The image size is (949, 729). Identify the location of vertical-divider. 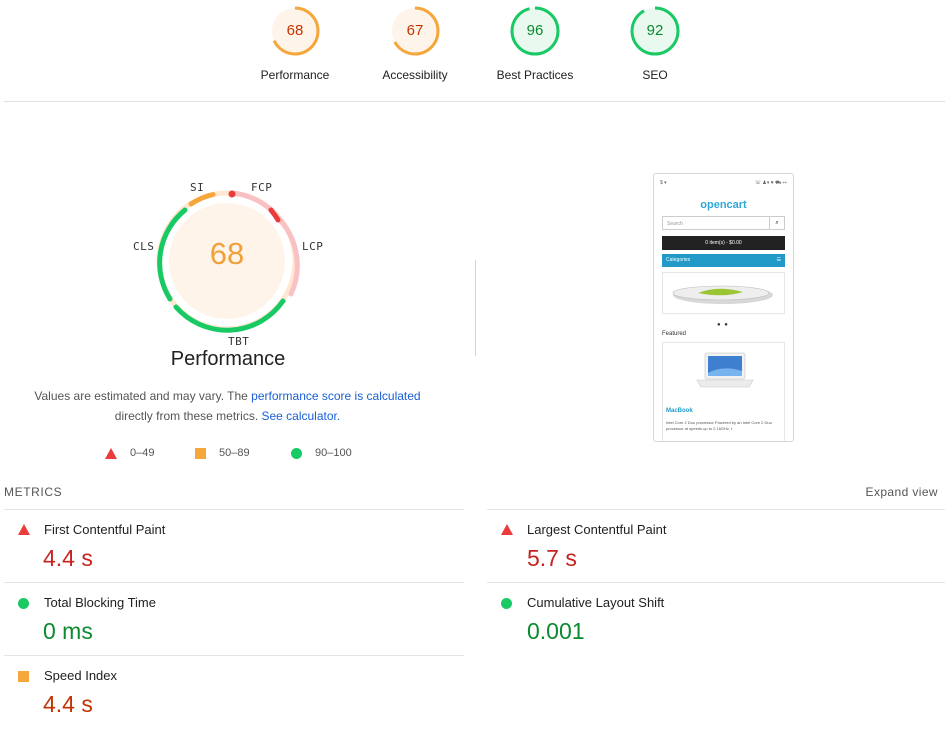
(475, 308).